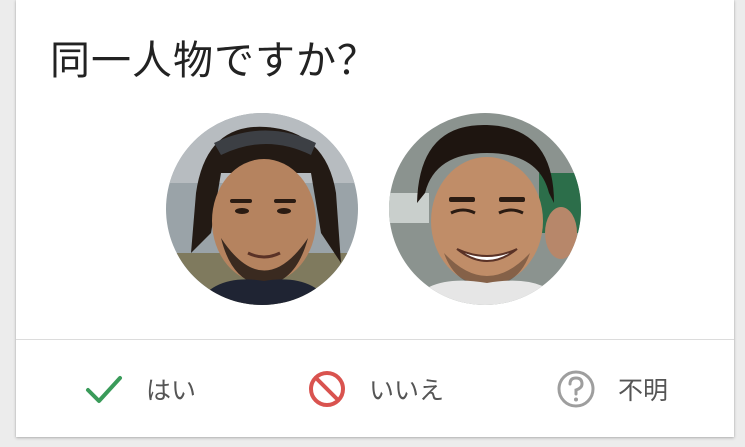 The height and width of the screenshot is (447, 745). I want to click on unknown-button: 不明, so click(612, 388).